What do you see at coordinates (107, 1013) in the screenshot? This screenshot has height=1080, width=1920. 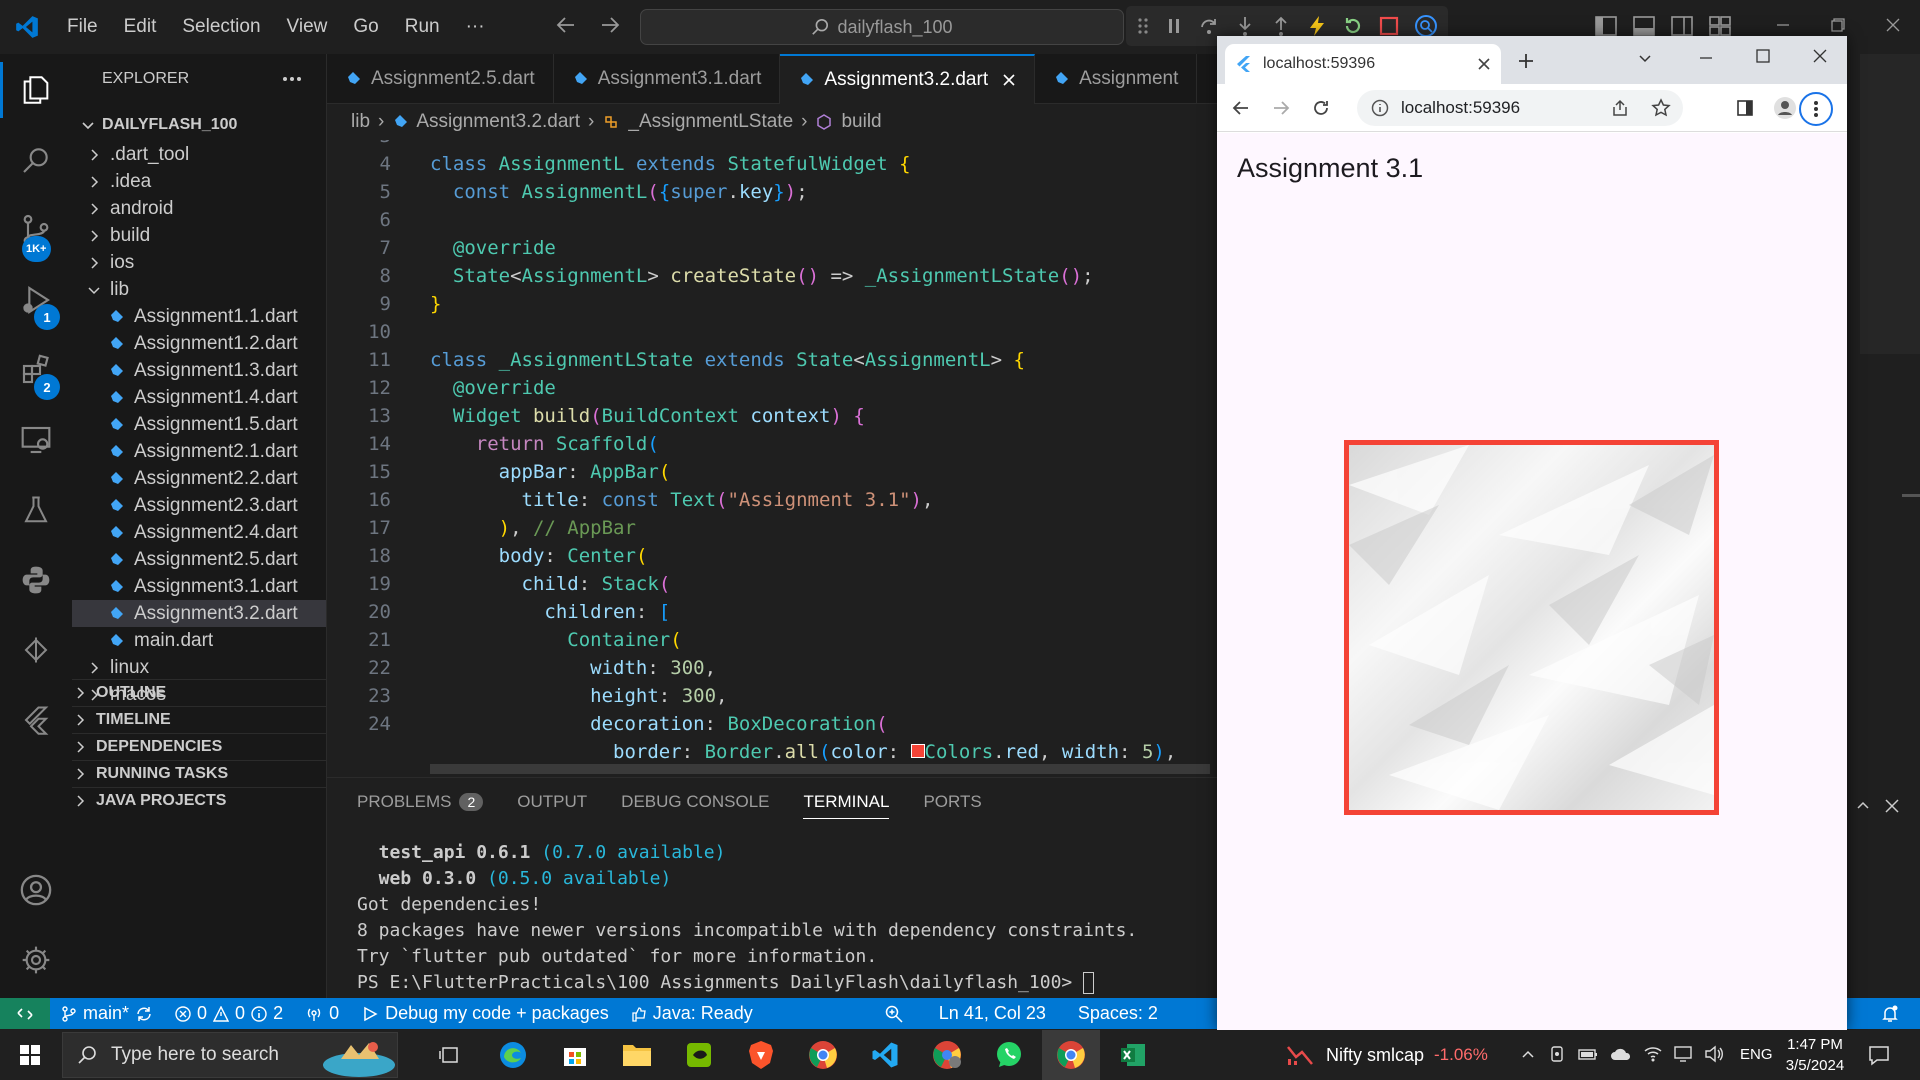 I see `git-branch: main*` at bounding box center [107, 1013].